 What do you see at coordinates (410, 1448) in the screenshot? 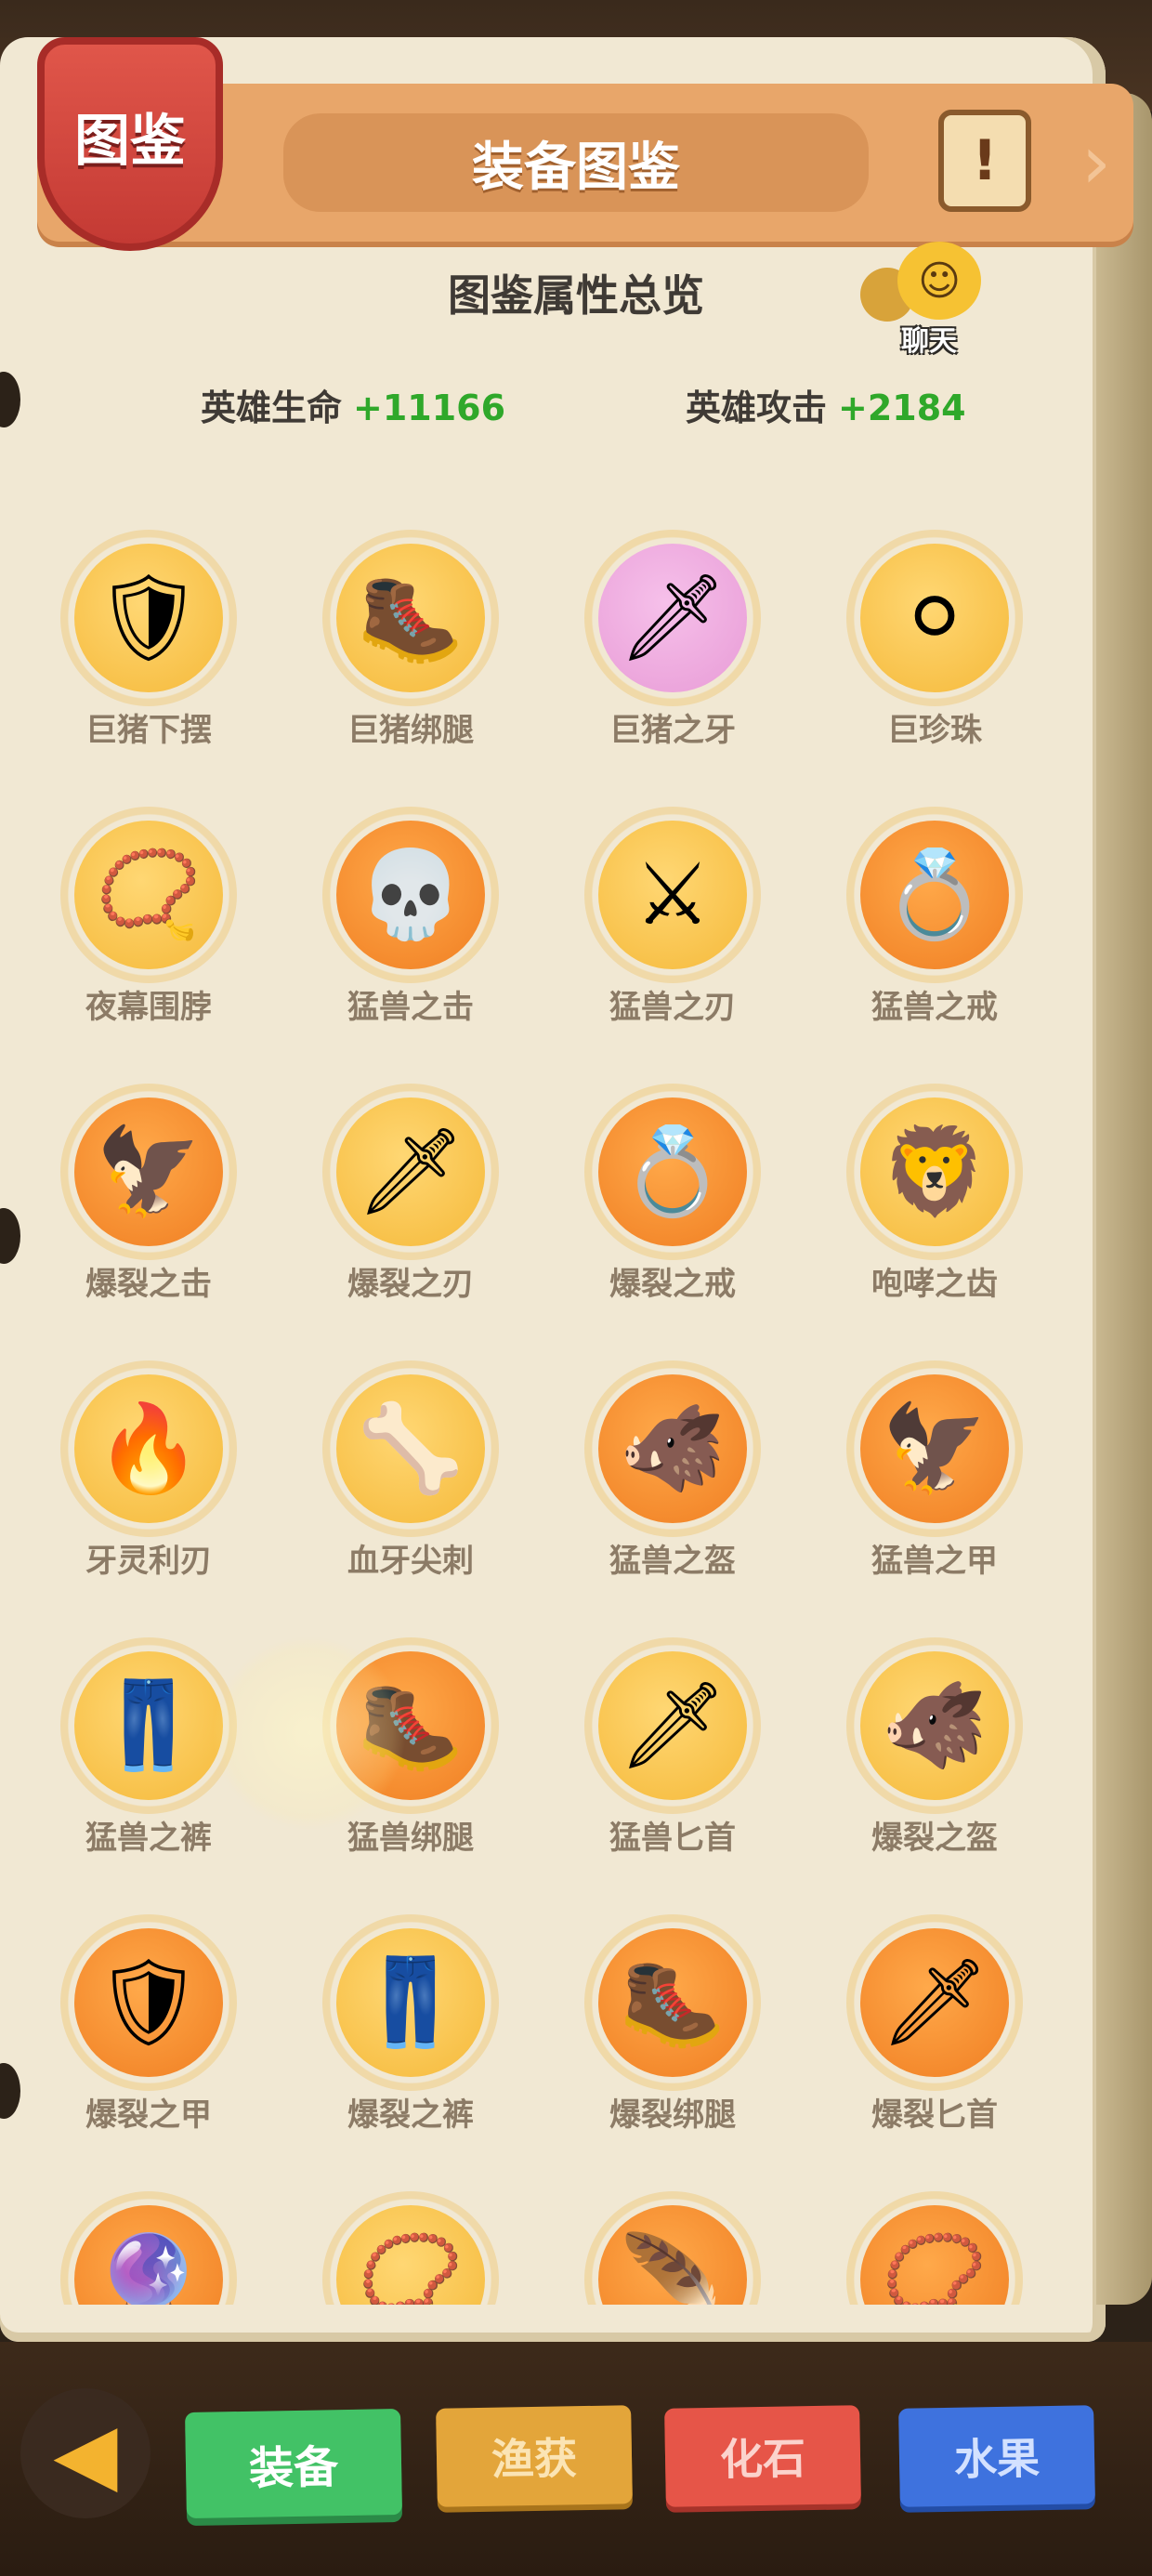
I see `equipment-icon: 🦴` at bounding box center [410, 1448].